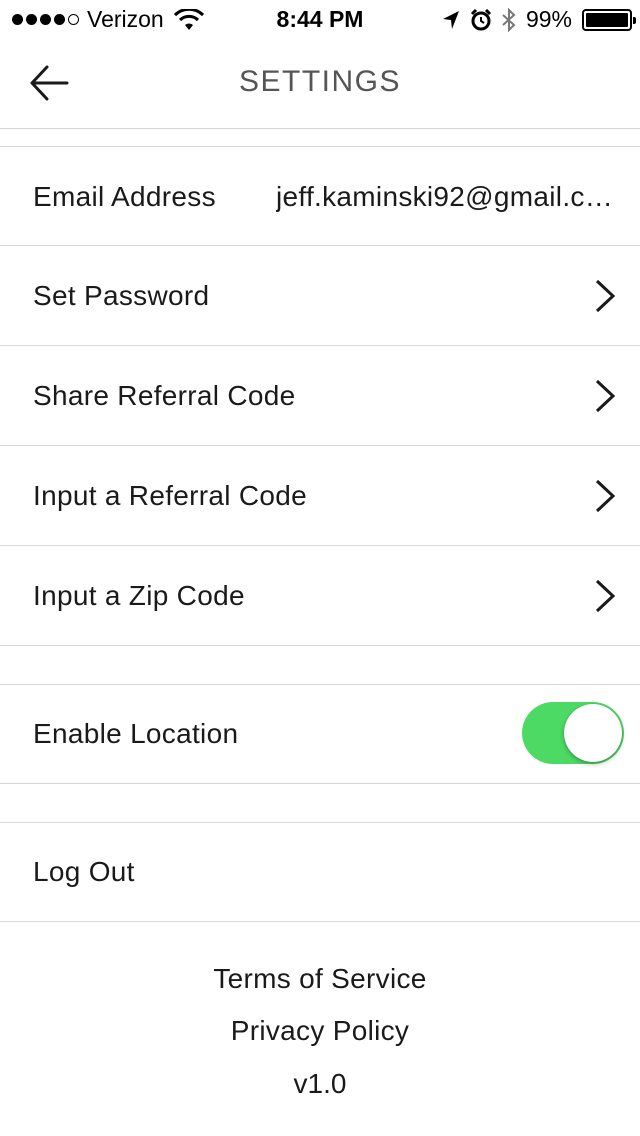  Describe the element at coordinates (164, 395) in the screenshot. I see `share-referral-label: Share Referral Code` at that location.